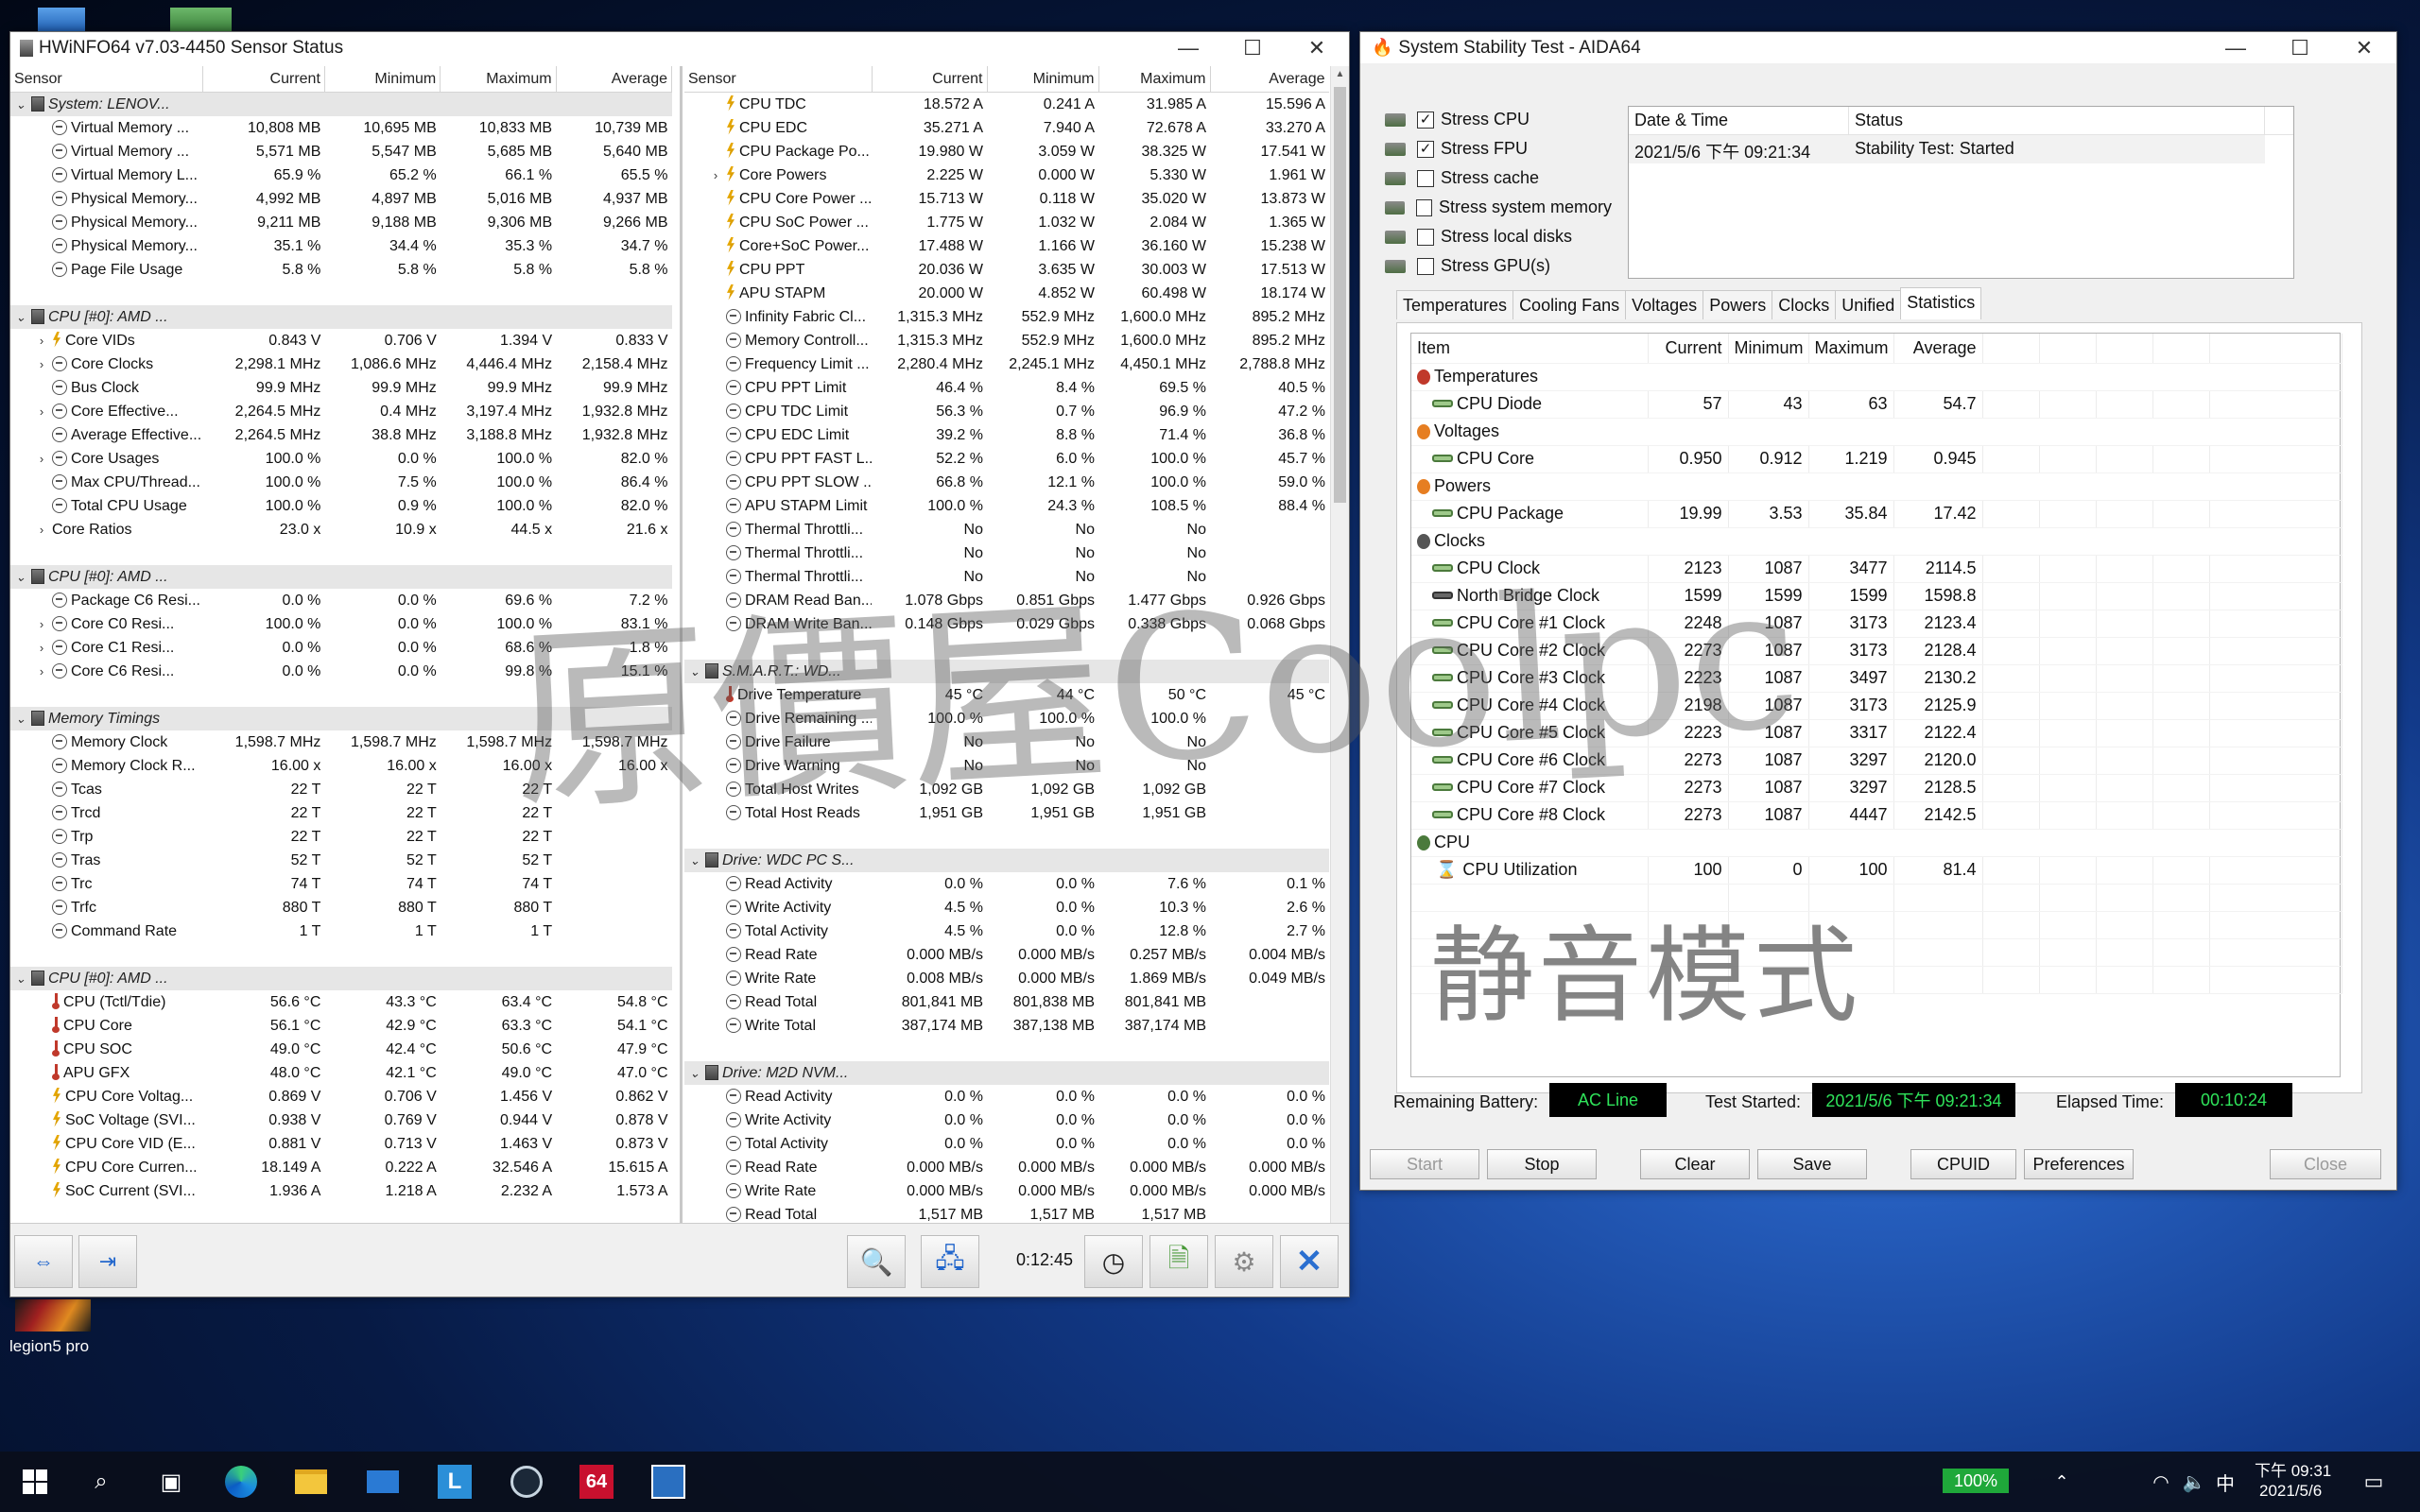 This screenshot has height=1512, width=2420. Describe the element at coordinates (35, 1482) in the screenshot. I see `start-icon` at that location.